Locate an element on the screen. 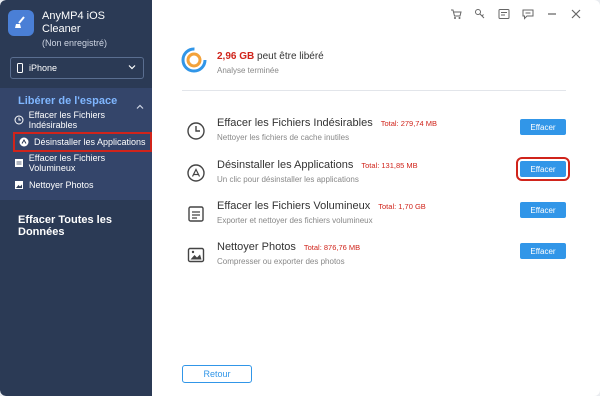 The width and height of the screenshot is (600, 396). sidebar-item-large-files: Effacer les Fichiers Volumineux is located at coordinates (82, 163).